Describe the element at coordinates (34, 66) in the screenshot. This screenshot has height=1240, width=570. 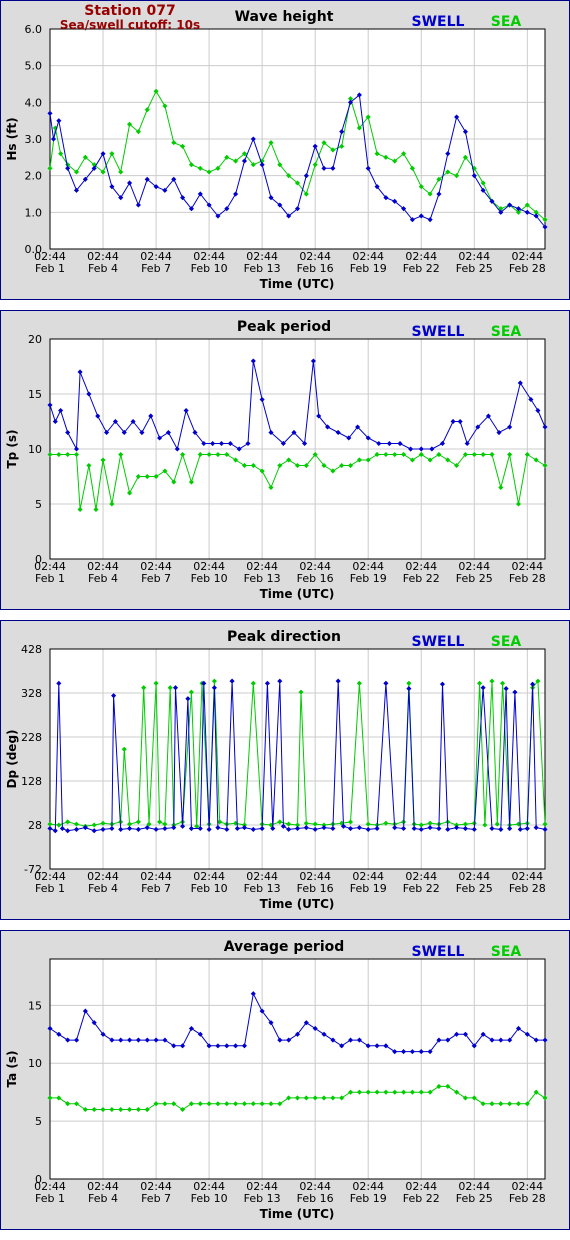
I see `y-tick-label: 5.0` at that location.